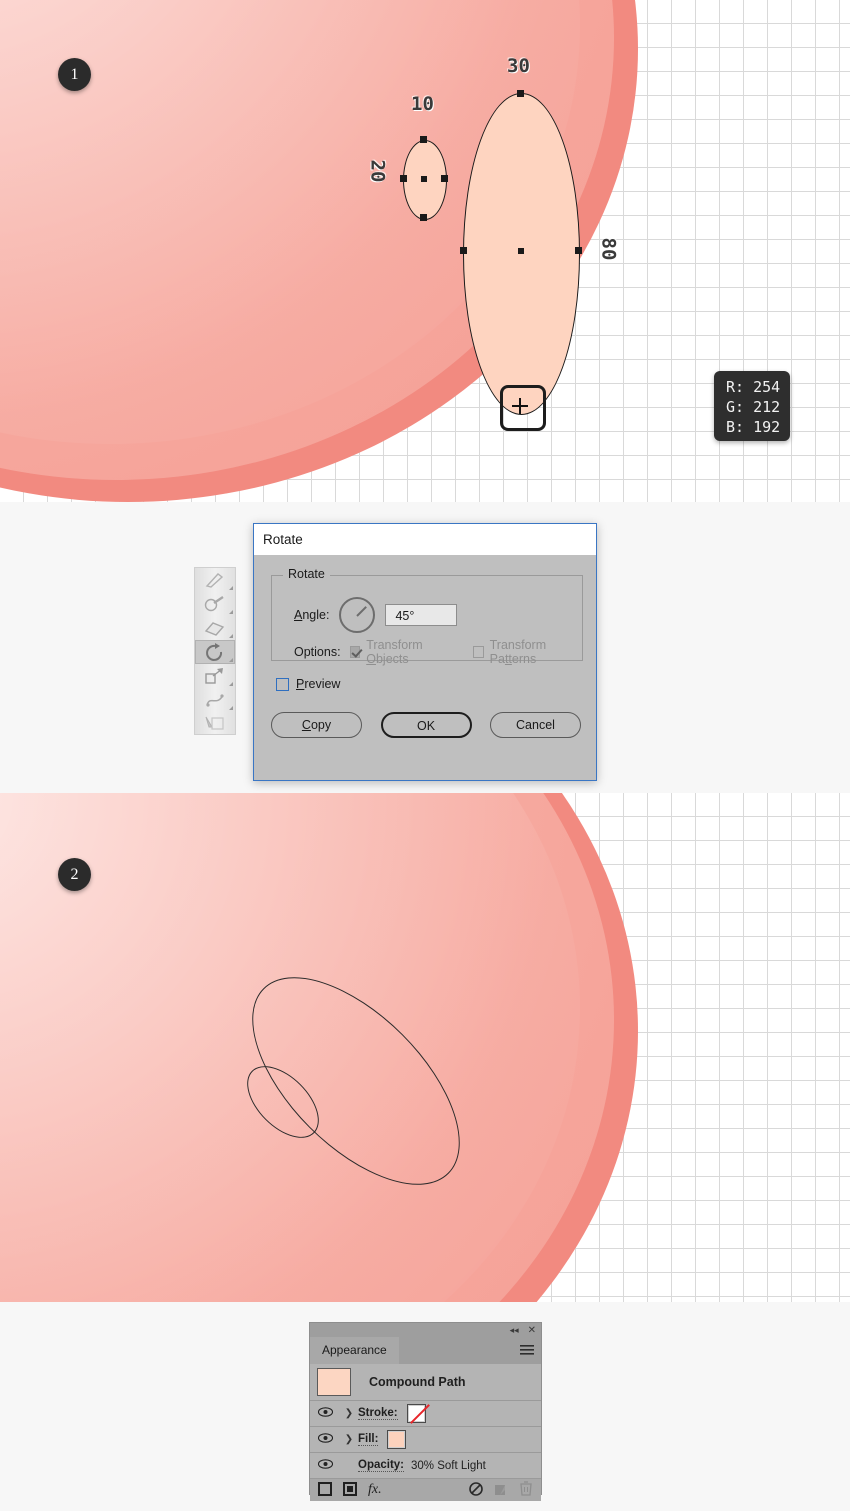 Image resolution: width=850 pixels, height=1511 pixels. I want to click on rgb-b-line: B: 192, so click(753, 427).